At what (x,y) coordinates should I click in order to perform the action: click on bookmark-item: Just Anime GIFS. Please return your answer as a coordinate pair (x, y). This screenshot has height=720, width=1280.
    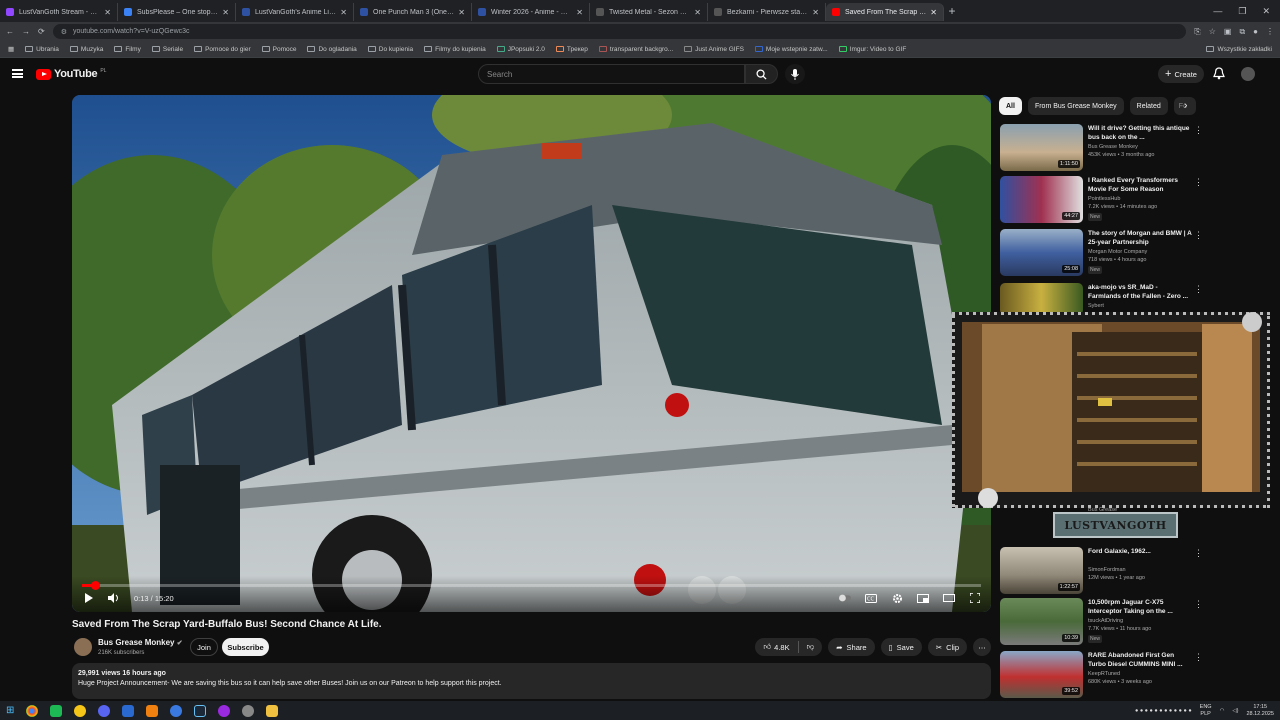
    Looking at the image, I should click on (714, 49).